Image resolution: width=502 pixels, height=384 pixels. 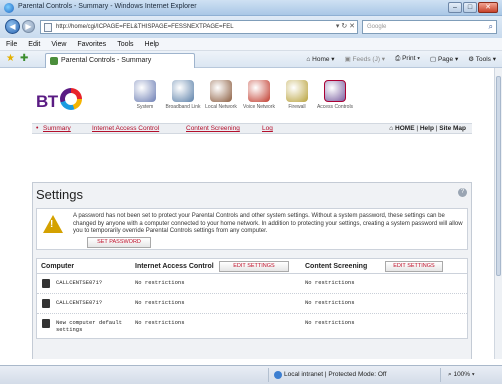 What do you see at coordinates (452, 128) in the screenshot?
I see `sitemap-link: Site Map` at bounding box center [452, 128].